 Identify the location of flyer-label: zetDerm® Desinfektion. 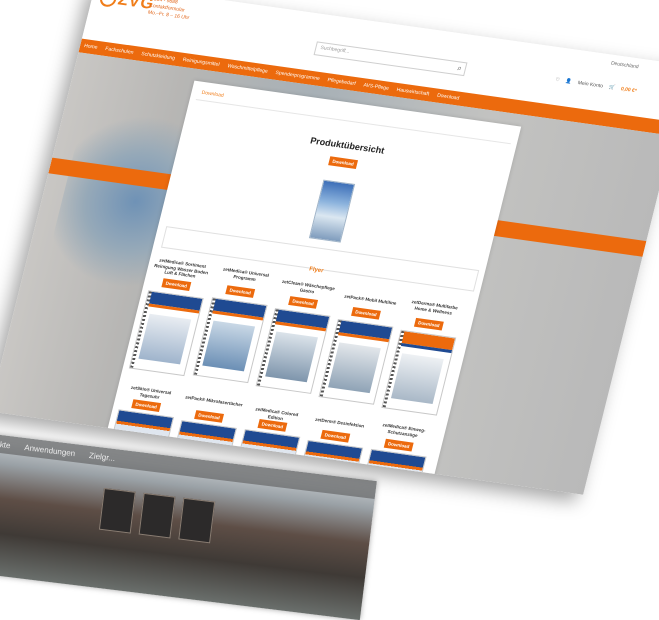
(339, 422).